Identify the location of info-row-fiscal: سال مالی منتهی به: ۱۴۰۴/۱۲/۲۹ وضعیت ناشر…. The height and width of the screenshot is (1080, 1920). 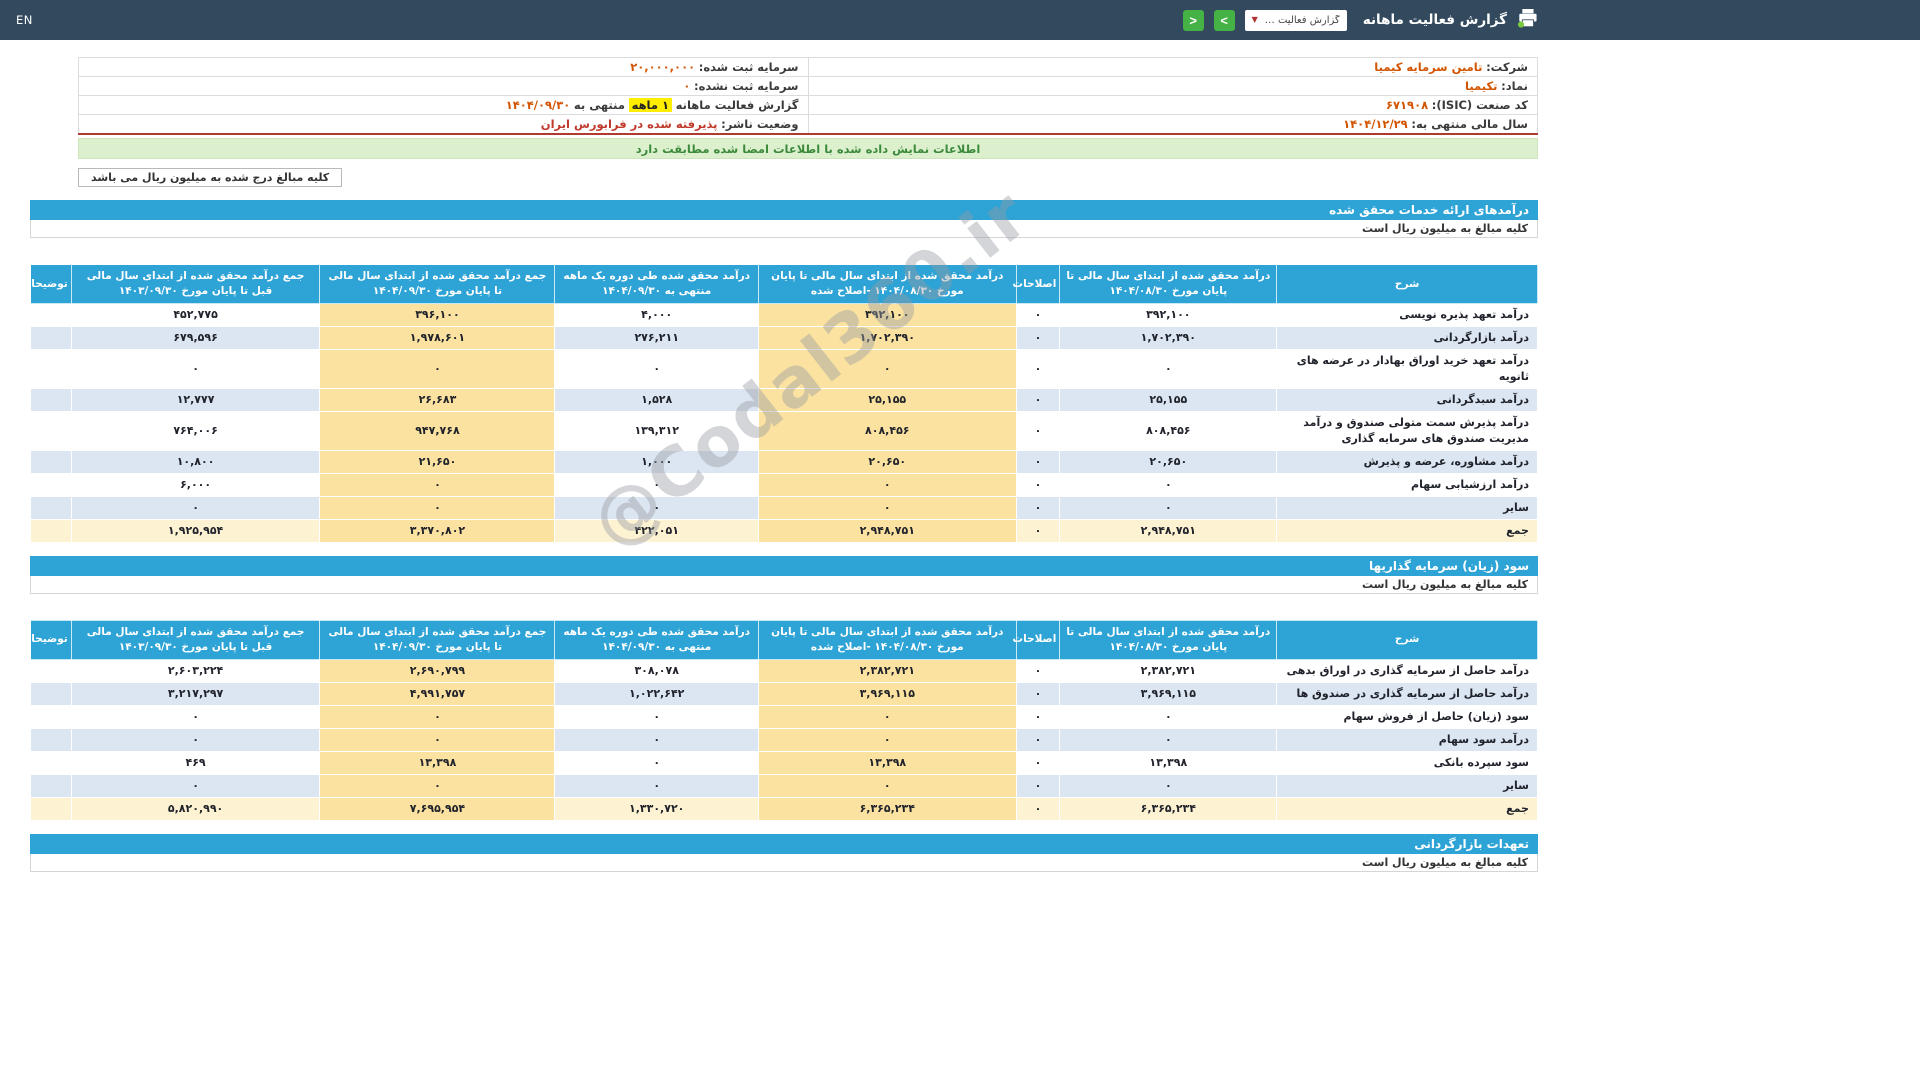
(808, 124).